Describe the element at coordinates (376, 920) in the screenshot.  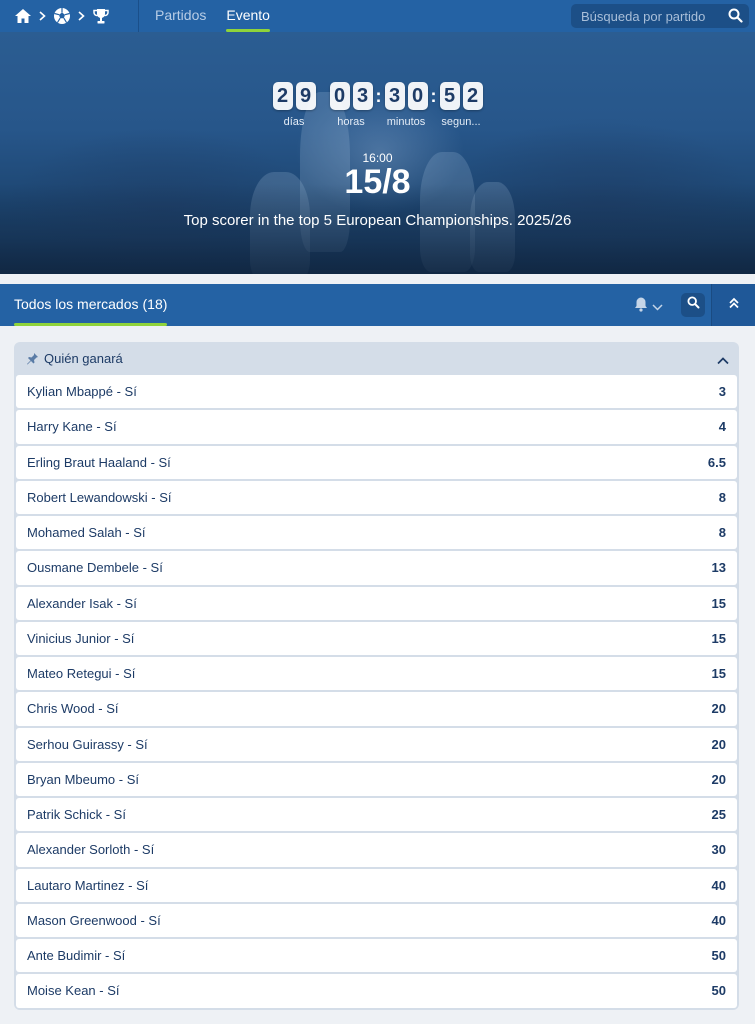
I see `selection-row: Mason Greenwood - Sí 40` at that location.